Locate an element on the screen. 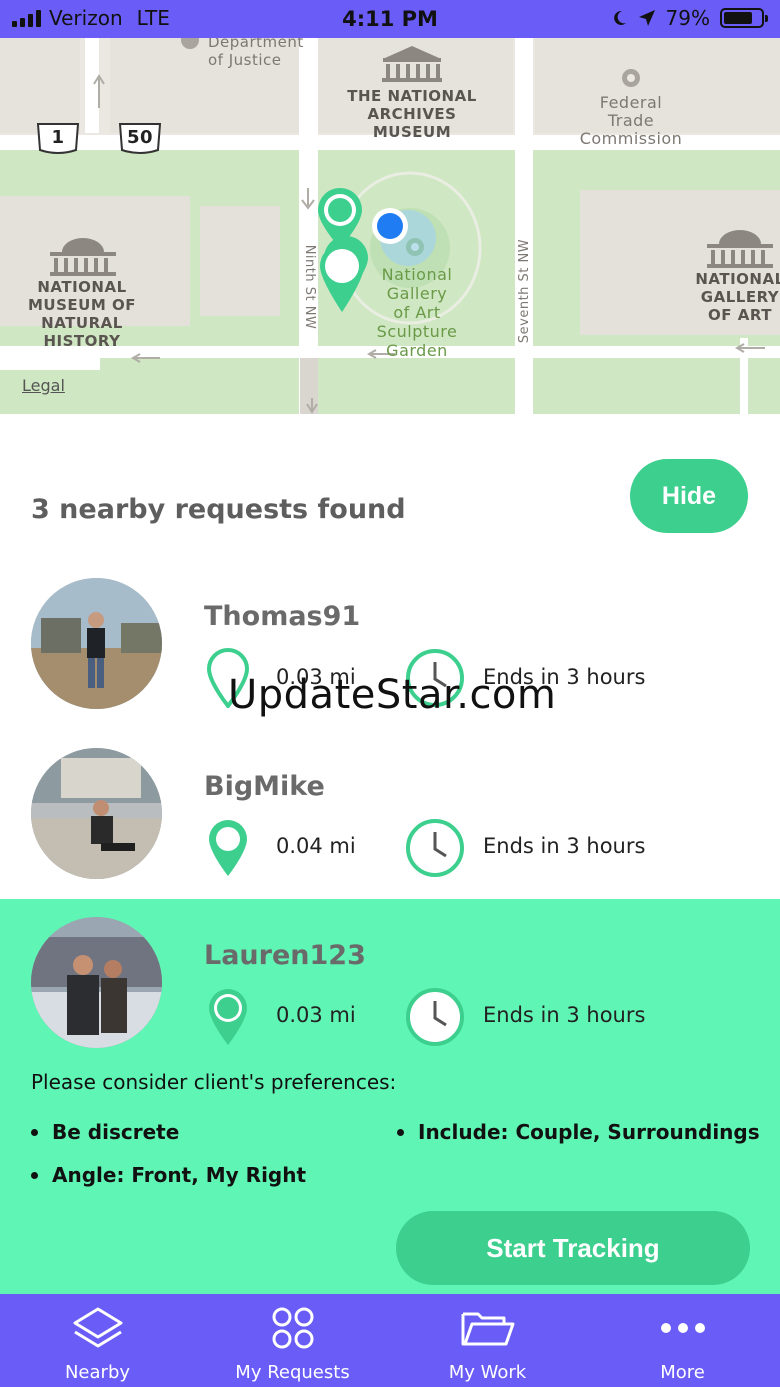 Image resolution: width=780 pixels, height=1387 pixels. route-50-shield: 50 is located at coordinates (140, 137).